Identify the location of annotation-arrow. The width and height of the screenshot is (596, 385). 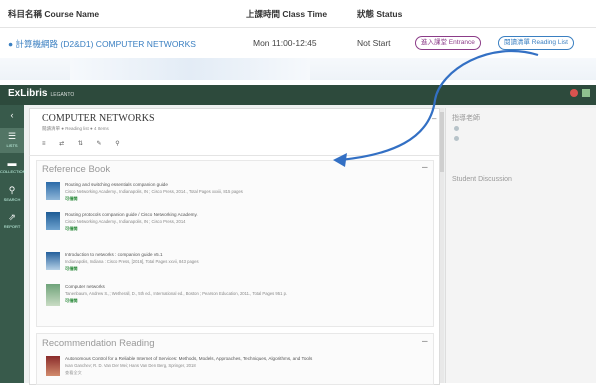
(436, 108).